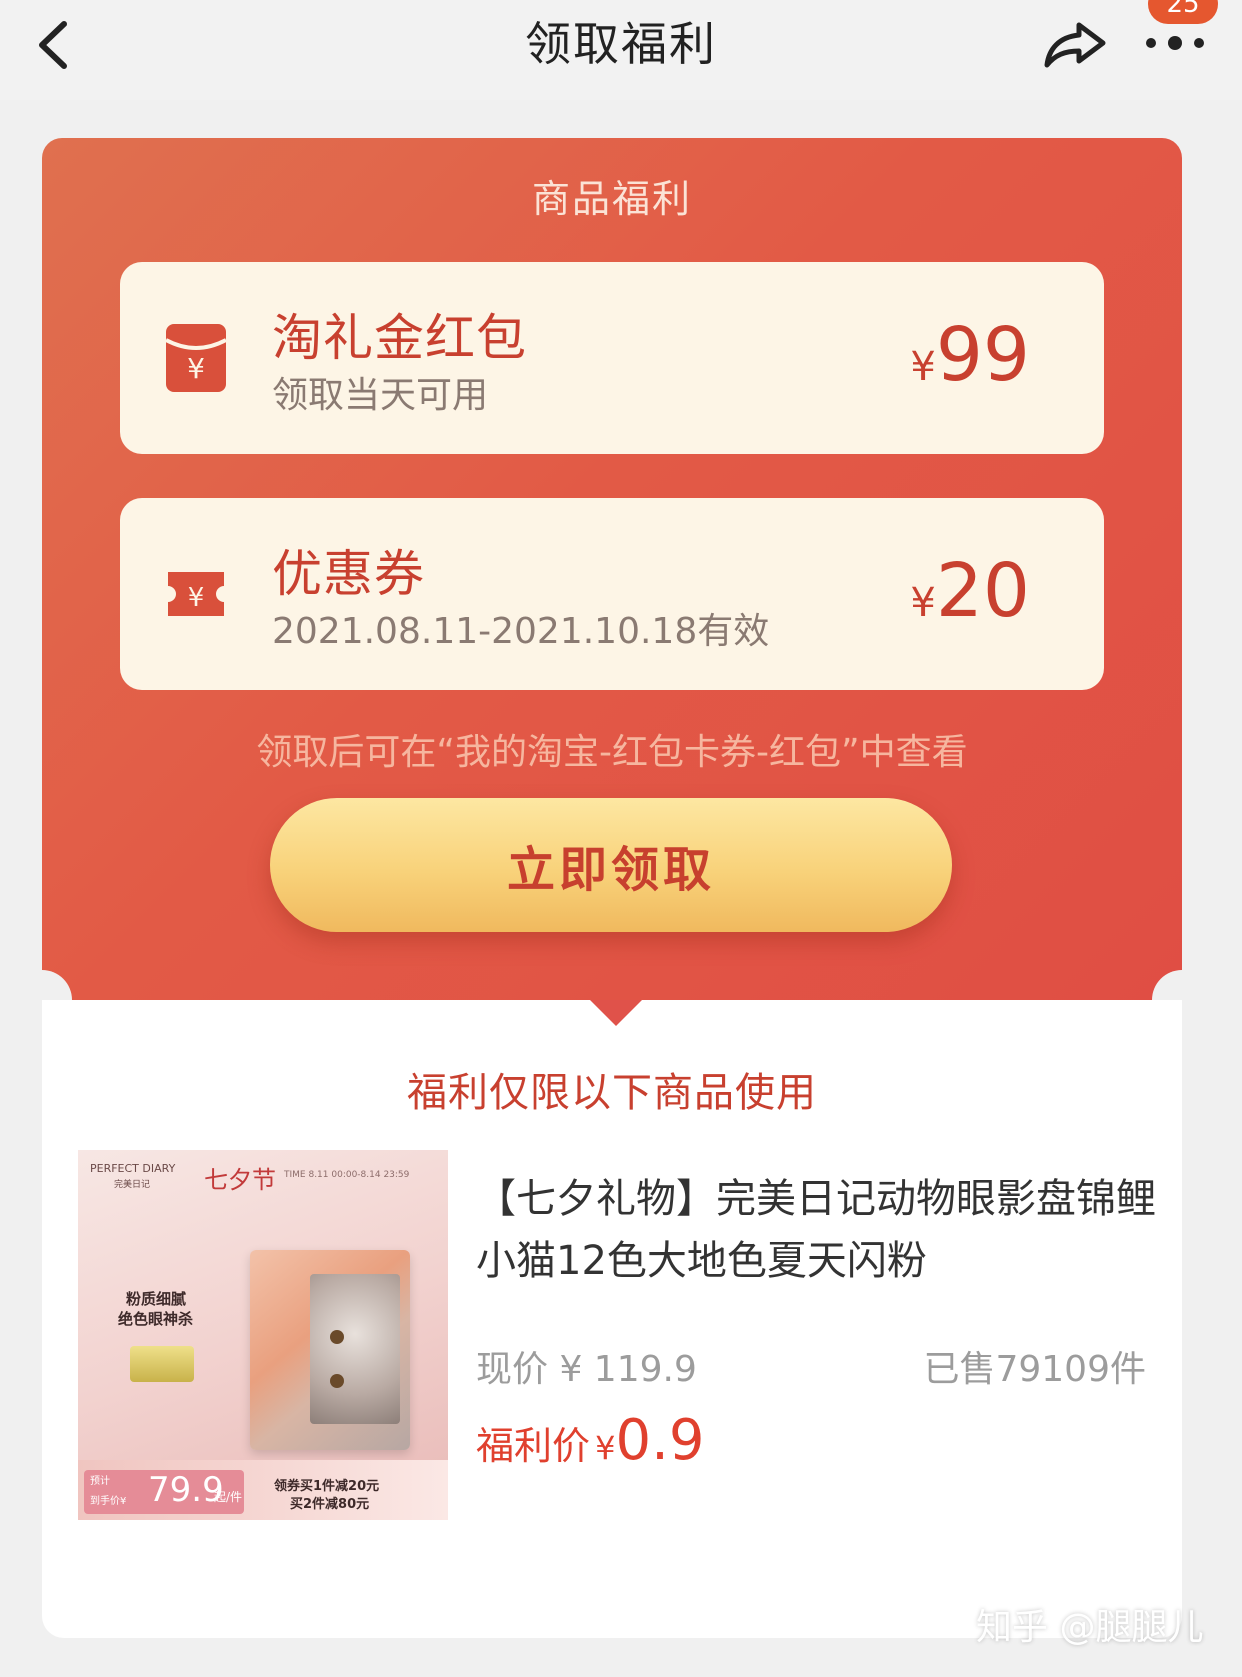  Describe the element at coordinates (982, 591) in the screenshot. I see `amount-value: 20` at that location.